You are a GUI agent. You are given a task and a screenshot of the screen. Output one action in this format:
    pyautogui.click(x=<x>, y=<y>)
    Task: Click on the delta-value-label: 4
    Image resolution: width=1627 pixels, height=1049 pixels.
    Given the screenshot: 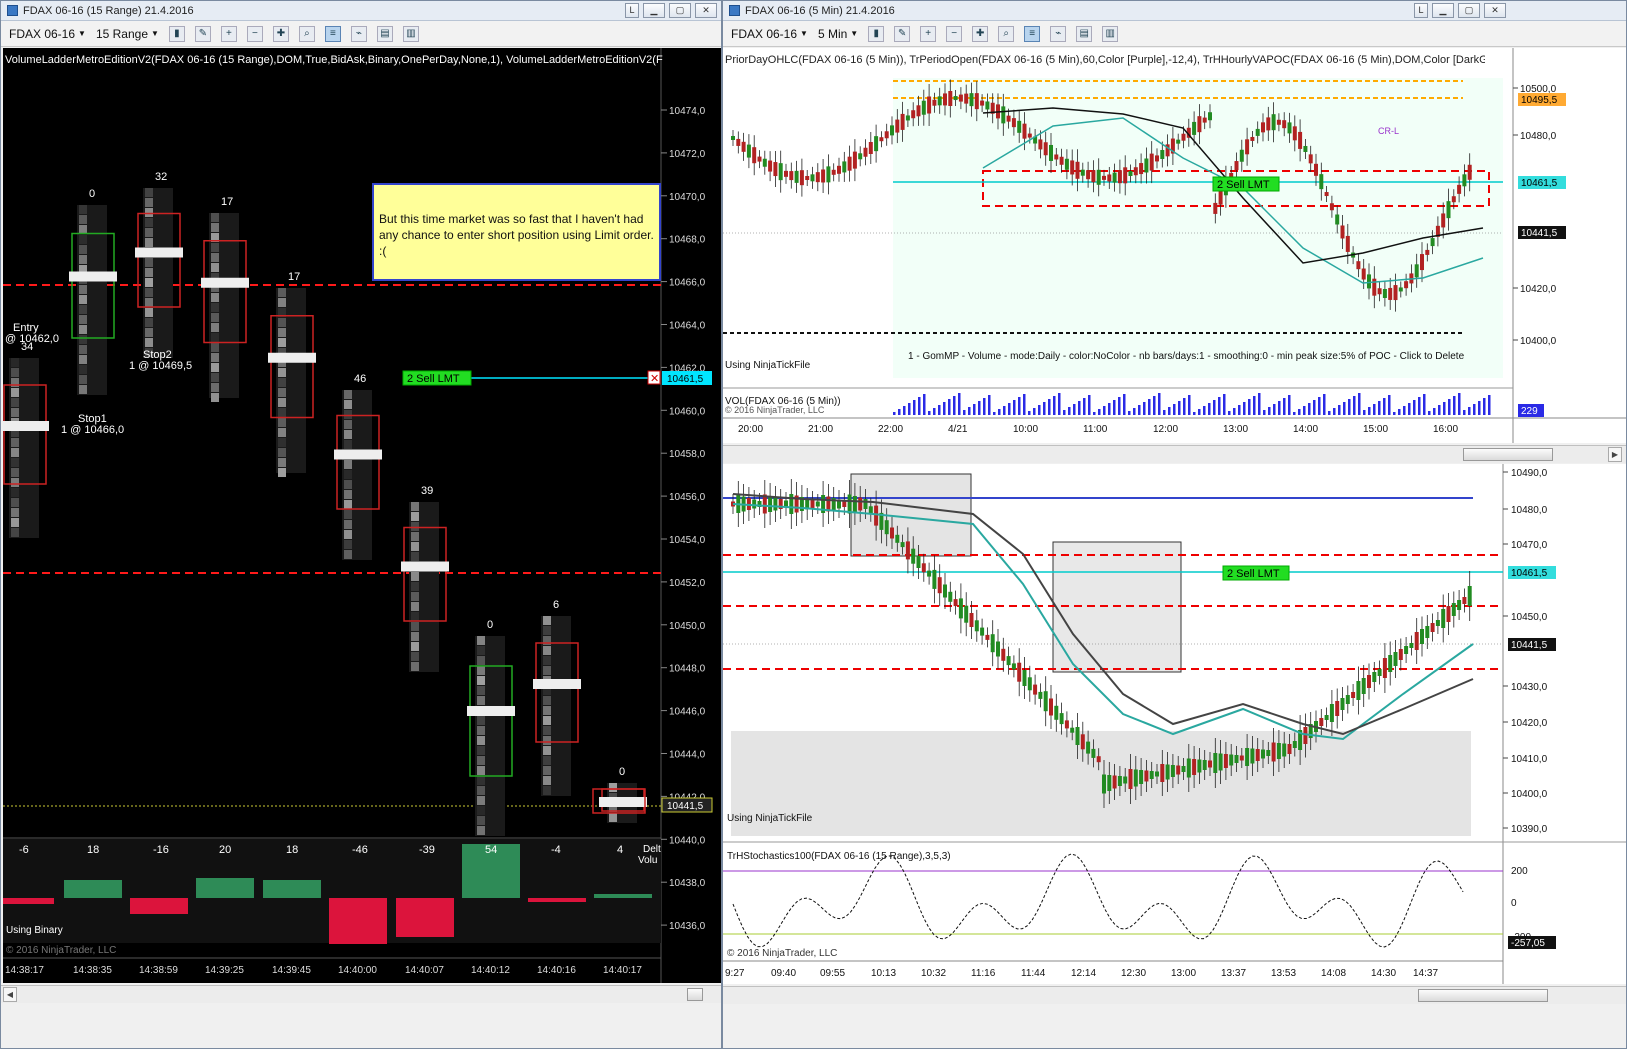 What is the action you would take?
    pyautogui.click(x=620, y=850)
    